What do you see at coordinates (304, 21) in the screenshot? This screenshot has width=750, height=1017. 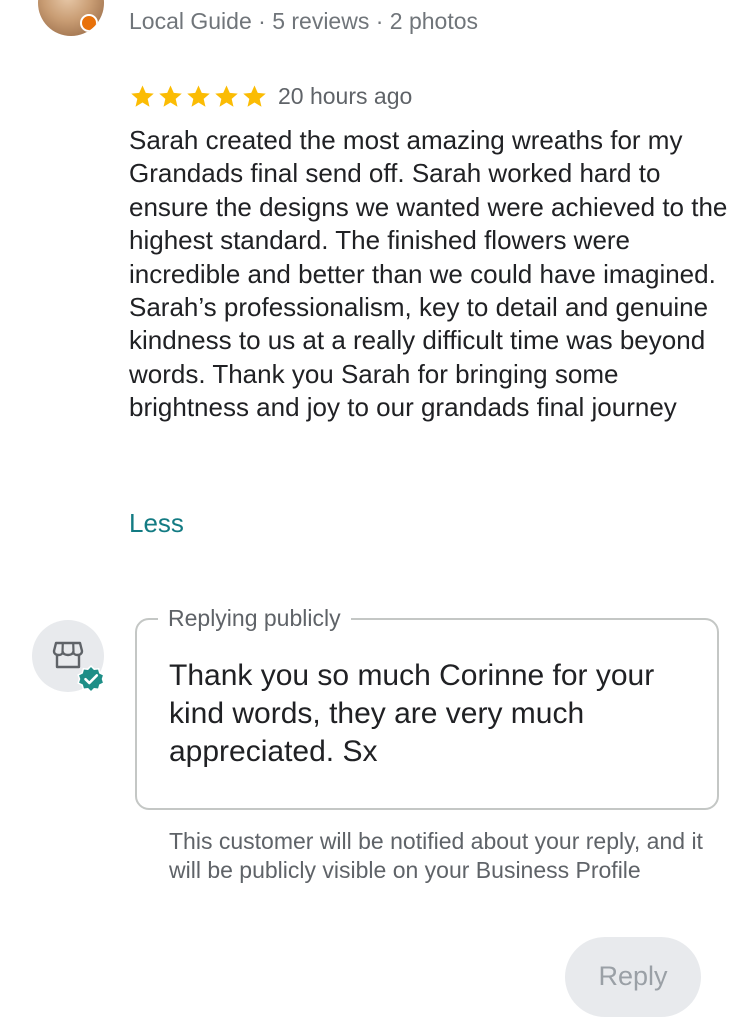 I see `reviewer-meta: Local Guide · 5 reviews · 2 photos` at bounding box center [304, 21].